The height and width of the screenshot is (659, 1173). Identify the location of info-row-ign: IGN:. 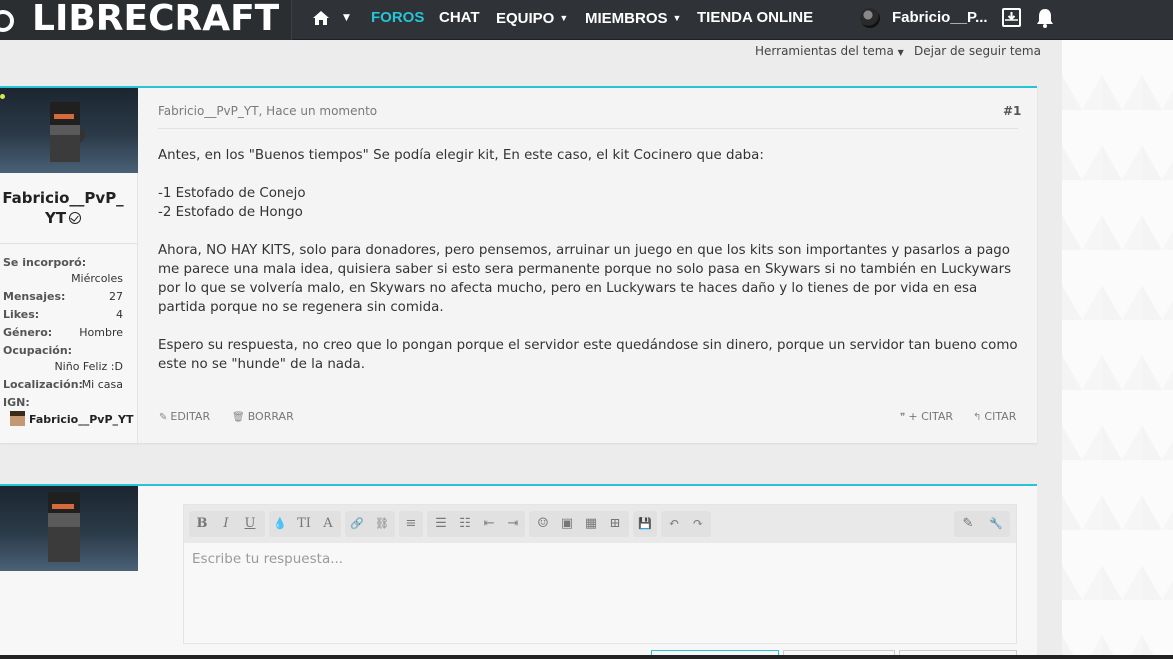
(63, 403).